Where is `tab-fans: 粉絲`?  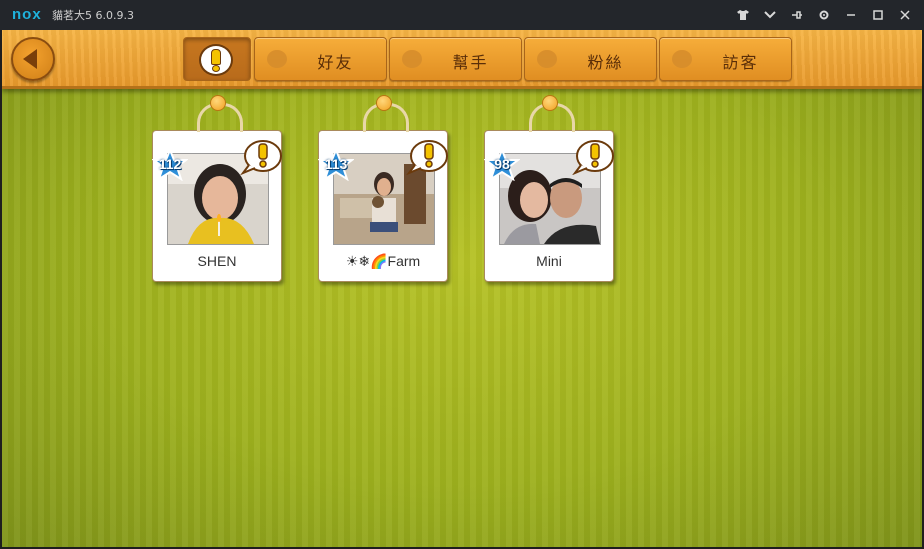
tab-fans: 粉絲 is located at coordinates (590, 59).